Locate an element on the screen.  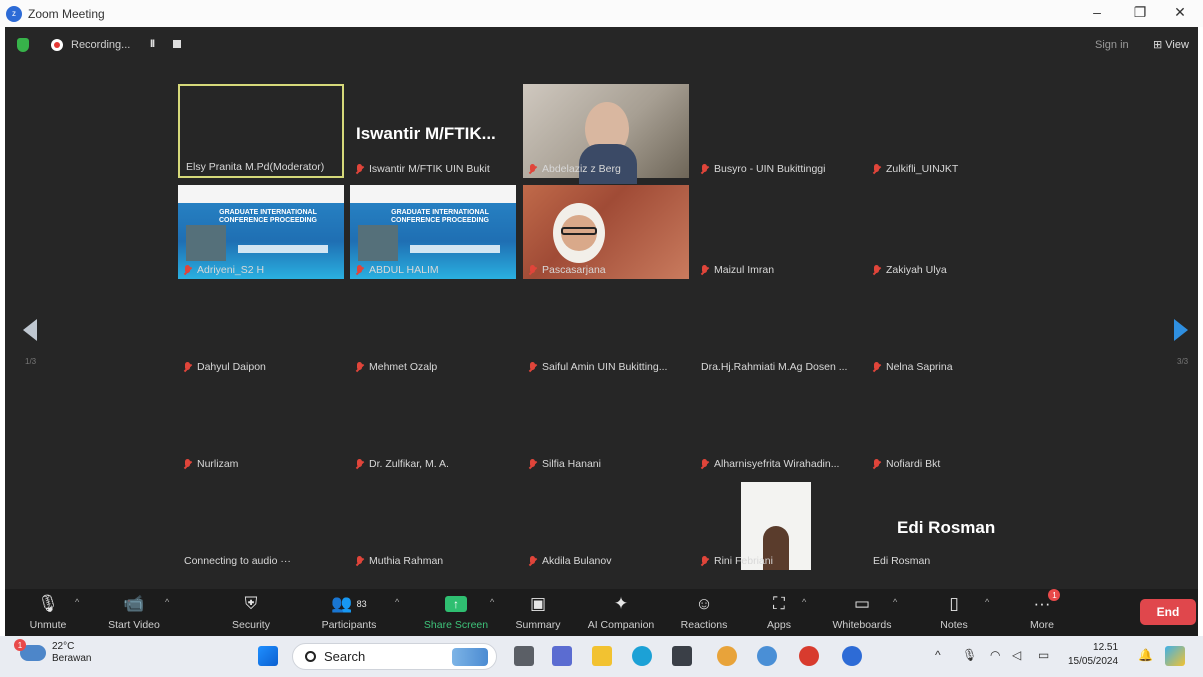
participant-name: Muthia Rahman is located at coordinates (399, 561).